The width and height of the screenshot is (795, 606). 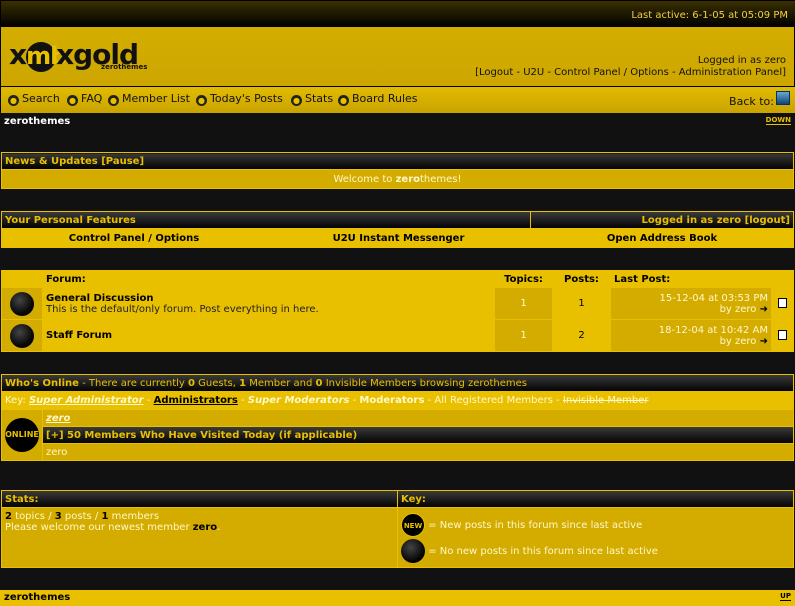 What do you see at coordinates (41, 98) in the screenshot?
I see `nav-search-label: Search` at bounding box center [41, 98].